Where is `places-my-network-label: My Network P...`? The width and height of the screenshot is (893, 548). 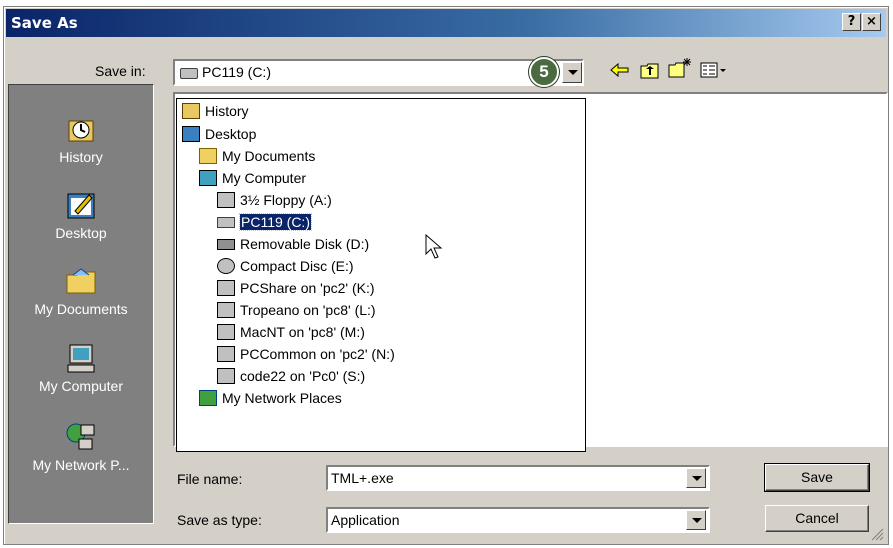
places-my-network-label: My Network P... is located at coordinates (81, 465).